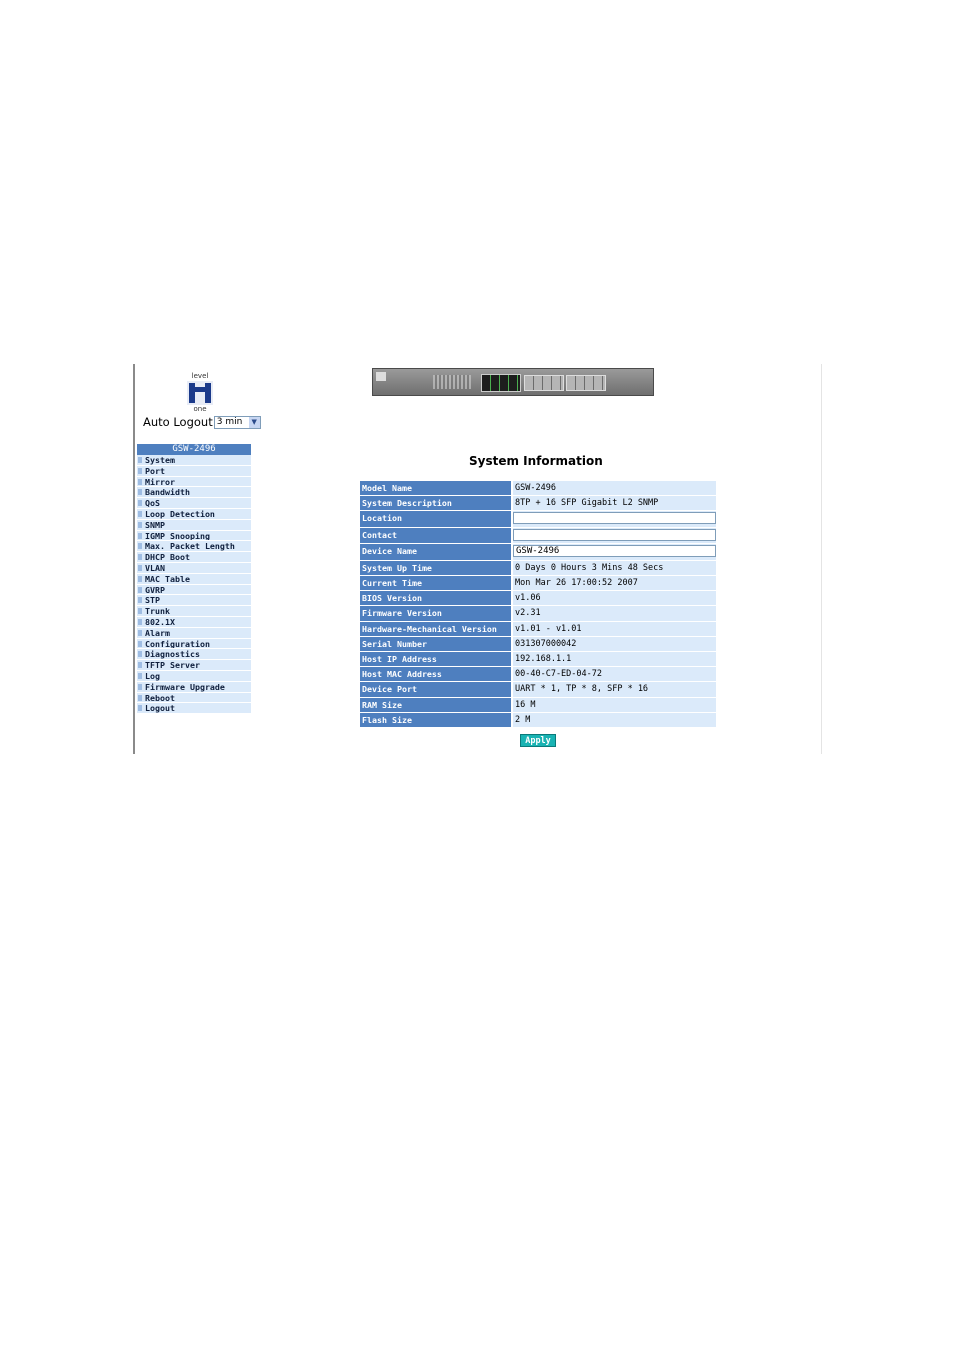  I want to click on table-row: Contact, so click(538, 535).